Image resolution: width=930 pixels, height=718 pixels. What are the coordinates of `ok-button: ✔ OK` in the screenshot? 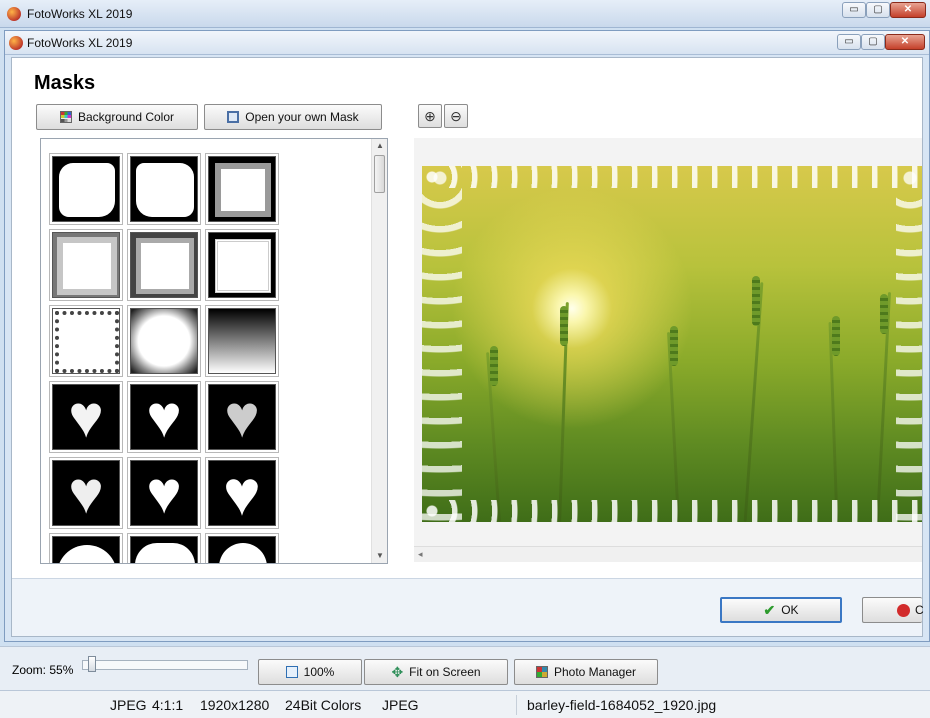 It's located at (781, 610).